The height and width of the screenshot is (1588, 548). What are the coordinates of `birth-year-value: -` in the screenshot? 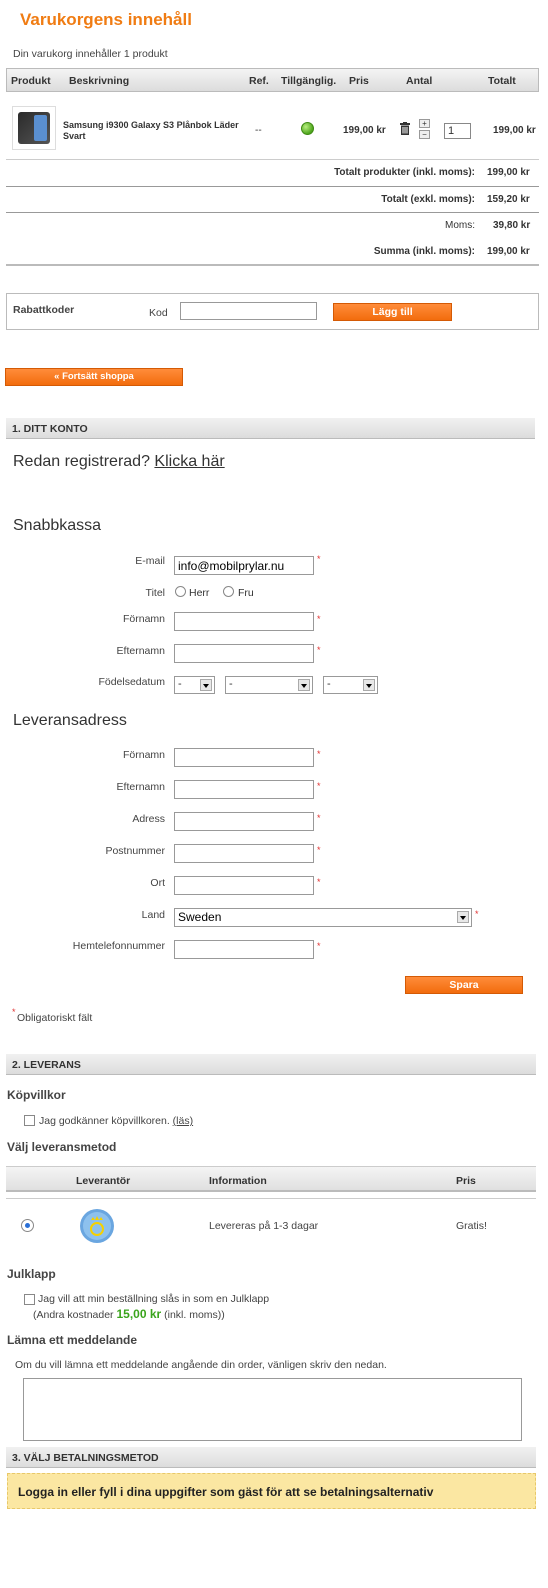 It's located at (329, 684).